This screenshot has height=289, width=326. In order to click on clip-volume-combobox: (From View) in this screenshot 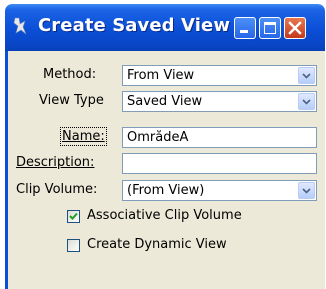, I will do `click(219, 190)`.